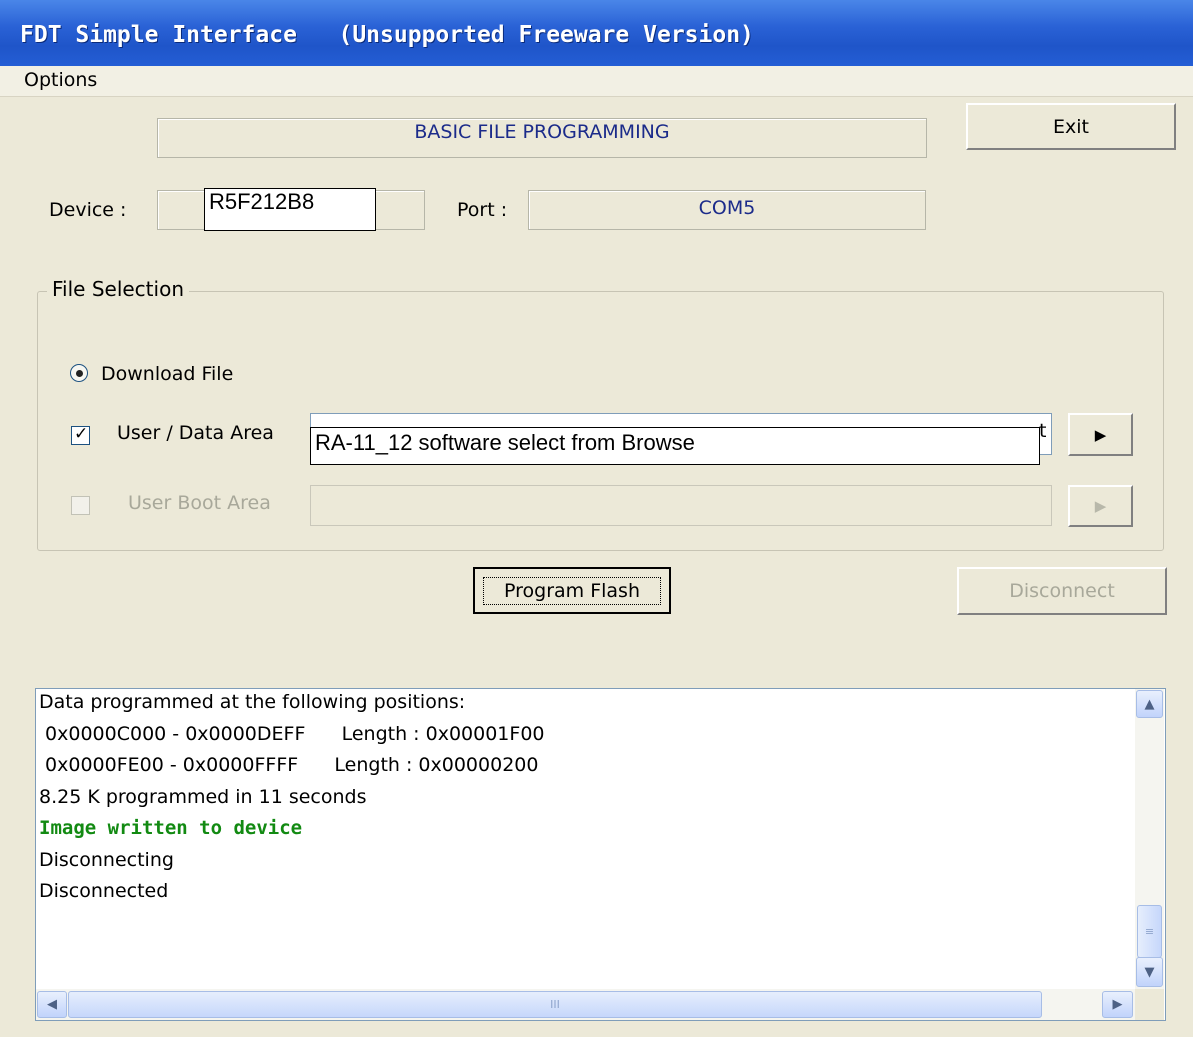  Describe the element at coordinates (88, 210) in the screenshot. I see `device-label: Device :` at that location.